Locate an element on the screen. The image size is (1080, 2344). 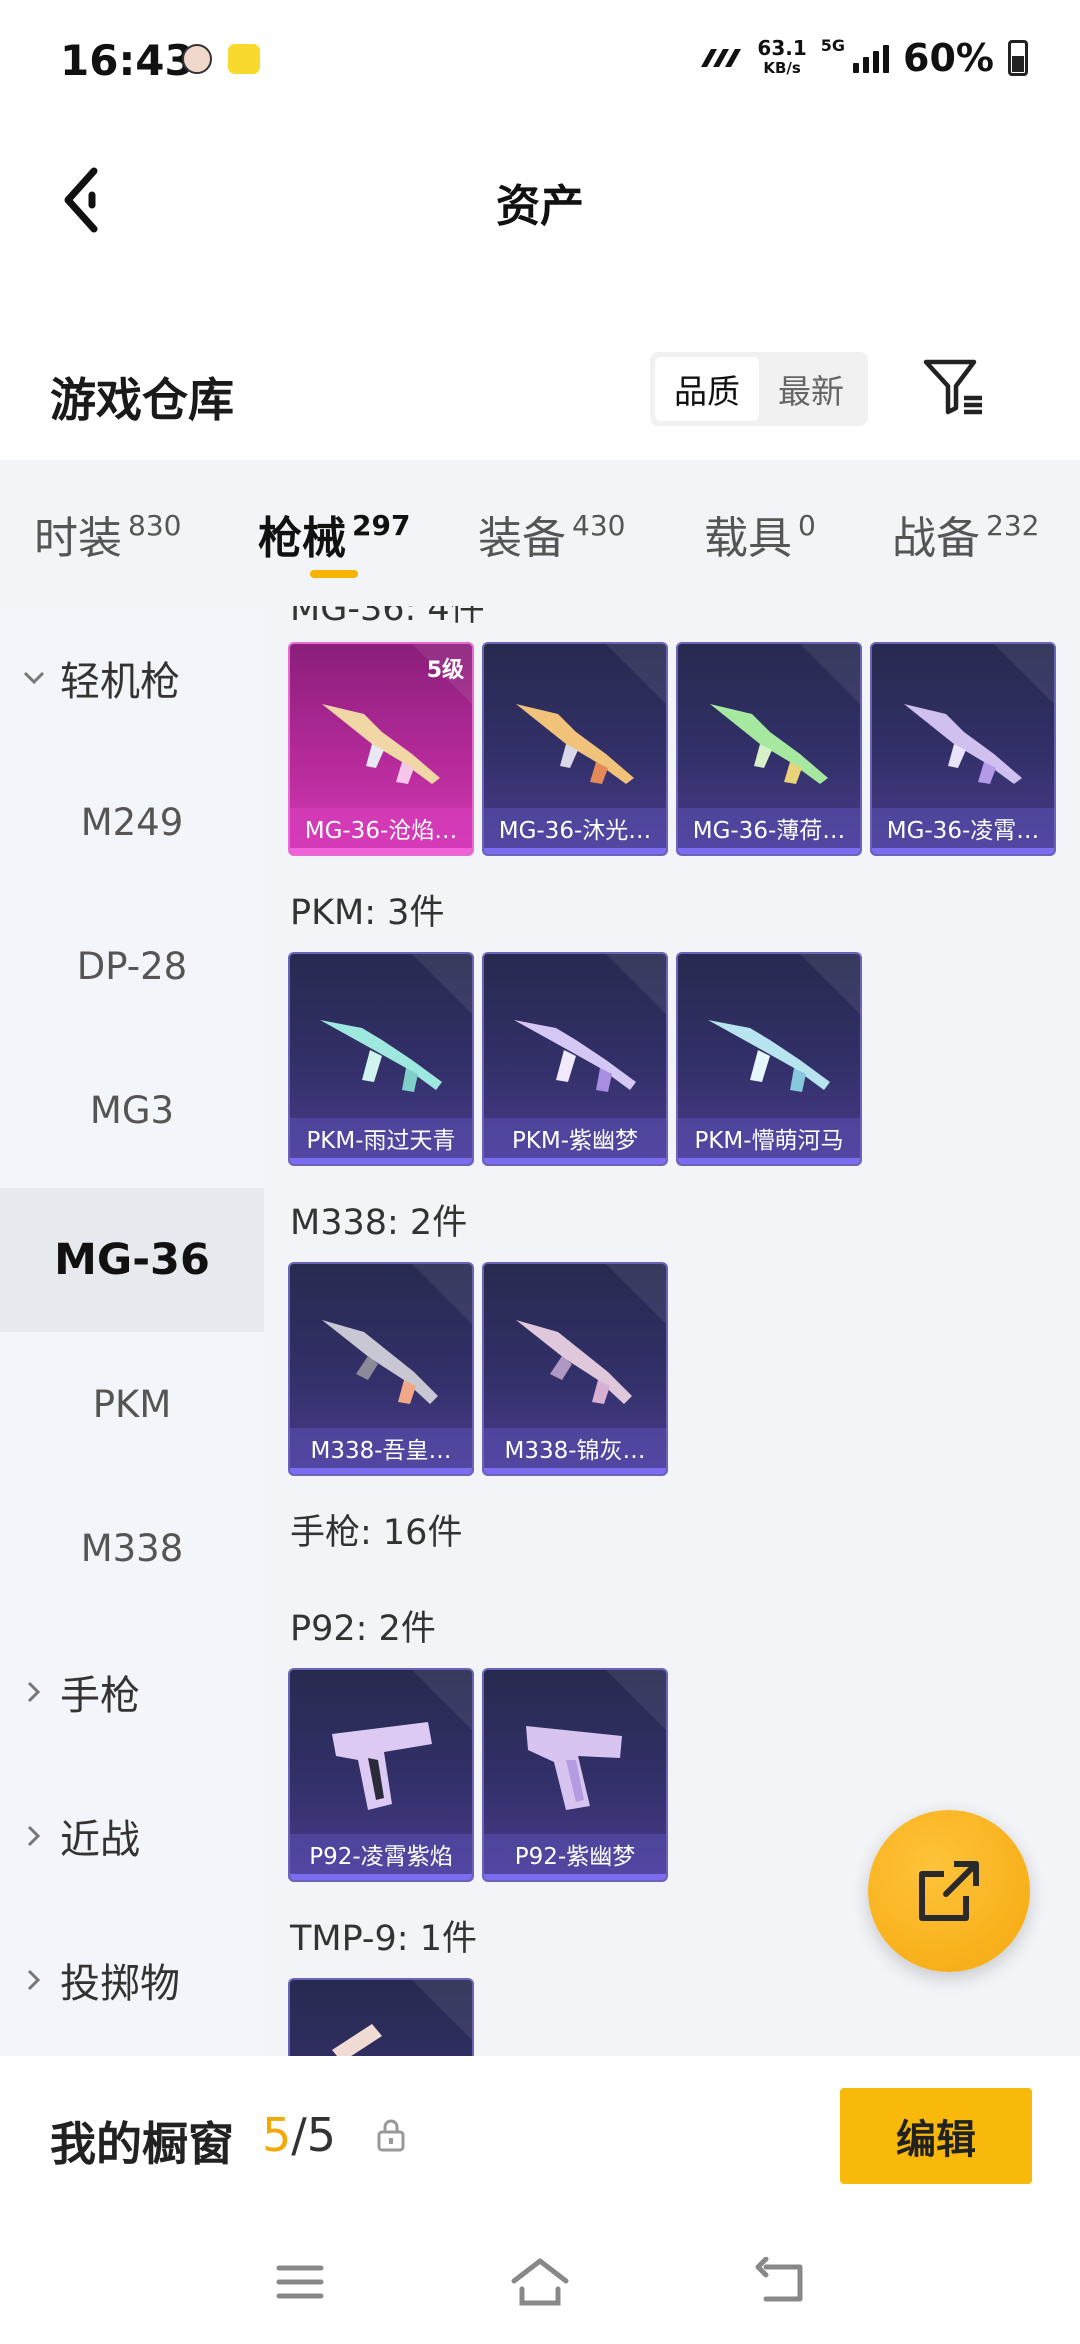
filter-icon is located at coordinates (952, 387).